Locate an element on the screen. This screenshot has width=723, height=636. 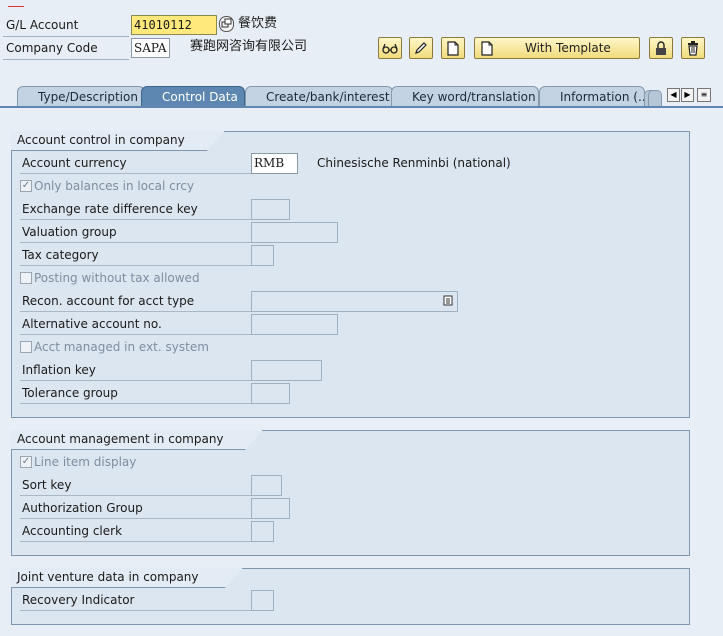
display-button is located at coordinates (390, 48).